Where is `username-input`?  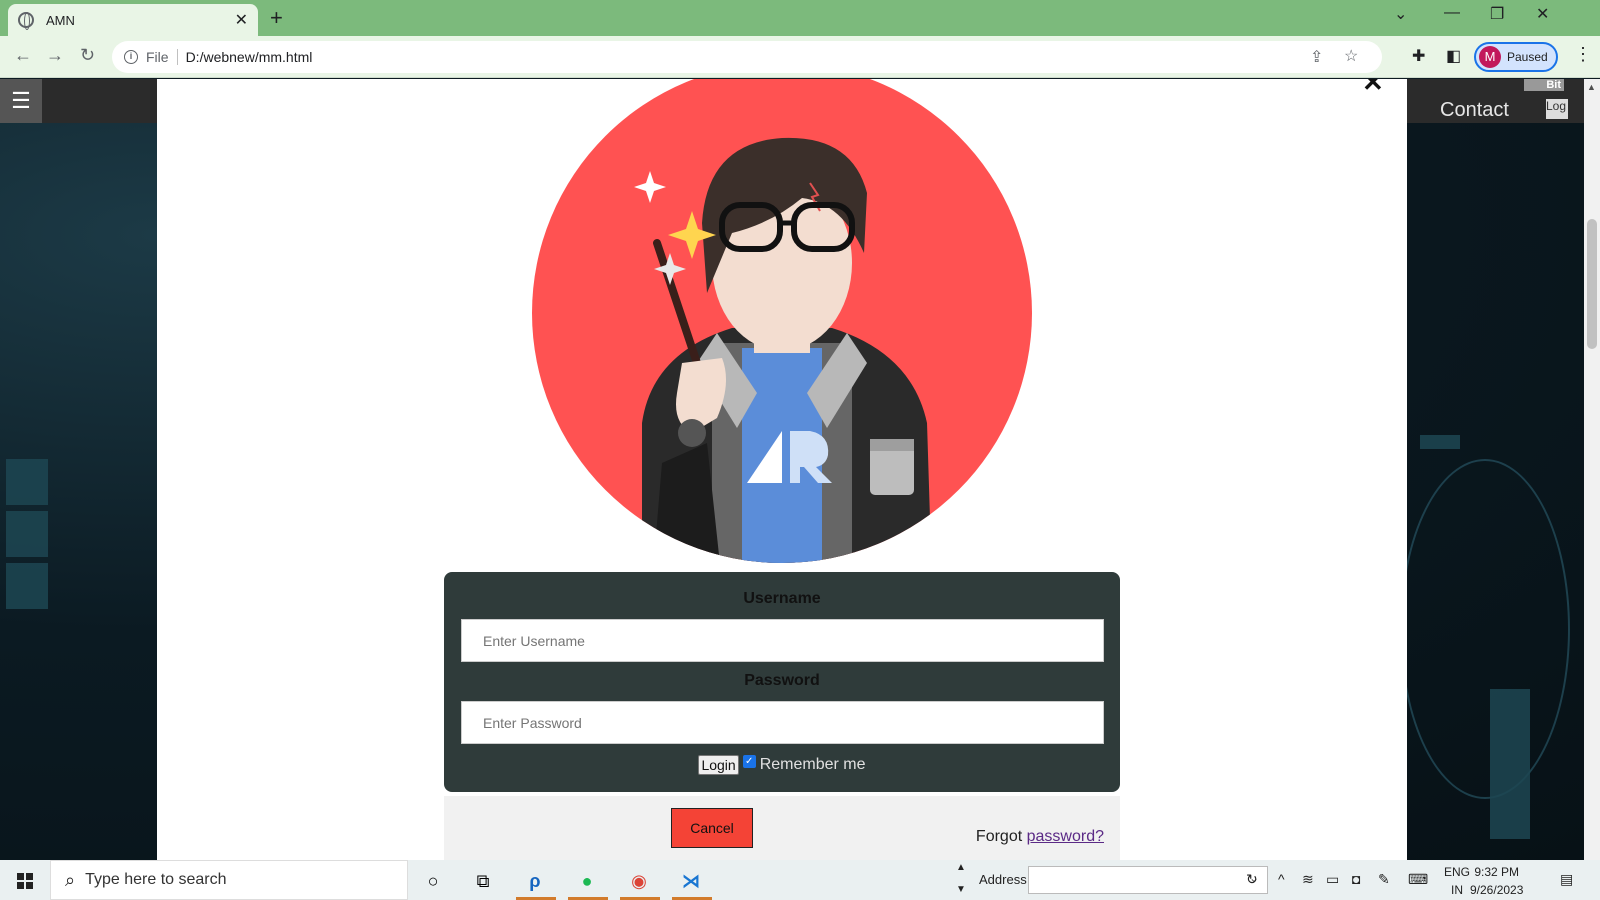 username-input is located at coordinates (782, 640).